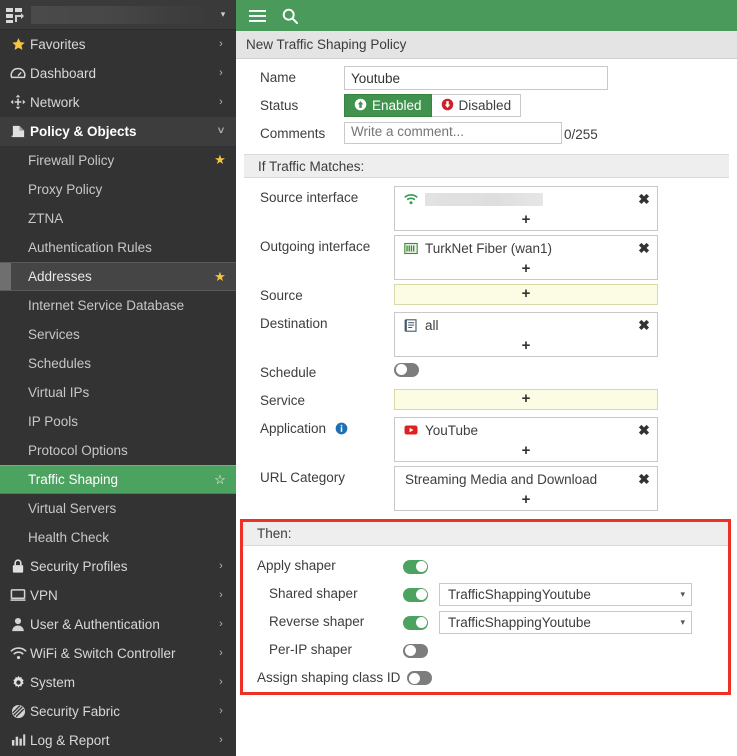 This screenshot has height=756, width=737. Describe the element at coordinates (70, 740) in the screenshot. I see `sidebar-item-label: Log & Report` at that location.